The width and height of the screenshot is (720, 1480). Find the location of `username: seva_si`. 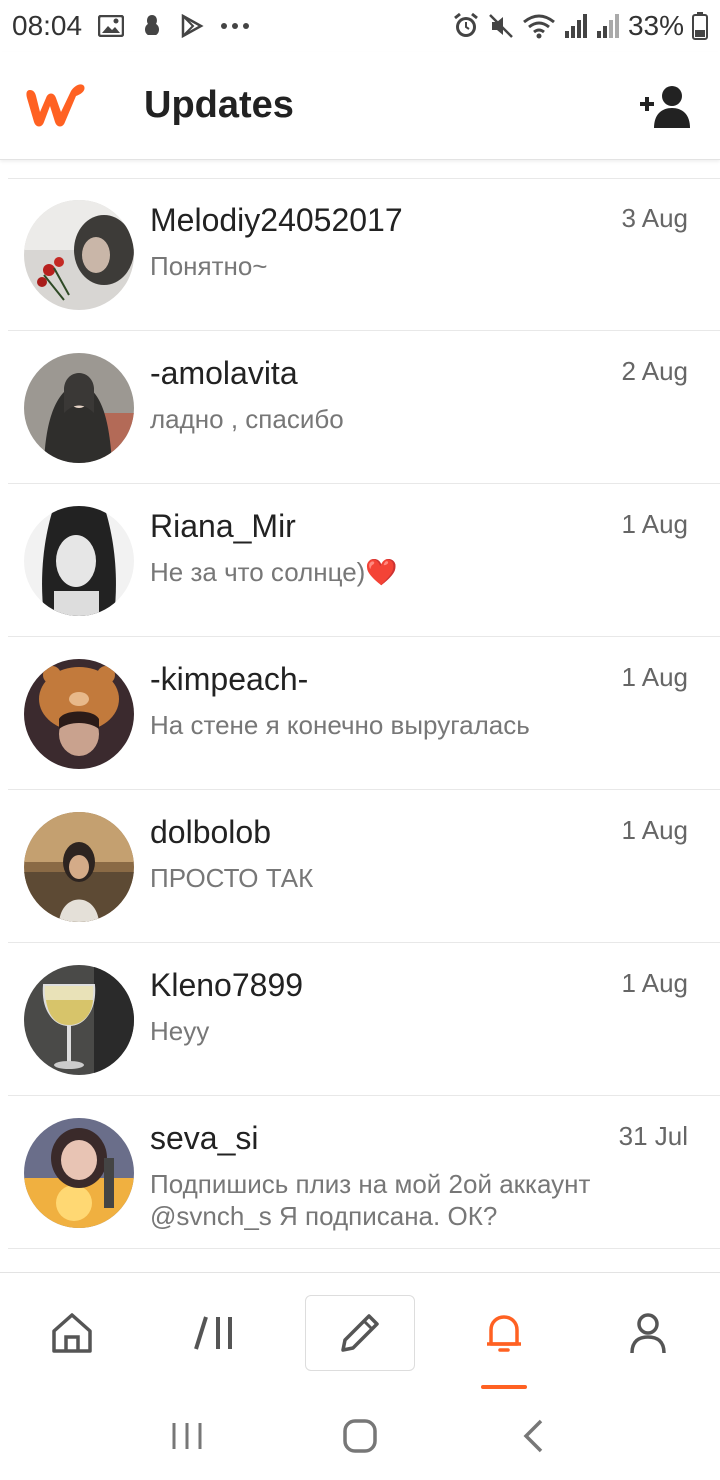

username: seva_si is located at coordinates (204, 1138).